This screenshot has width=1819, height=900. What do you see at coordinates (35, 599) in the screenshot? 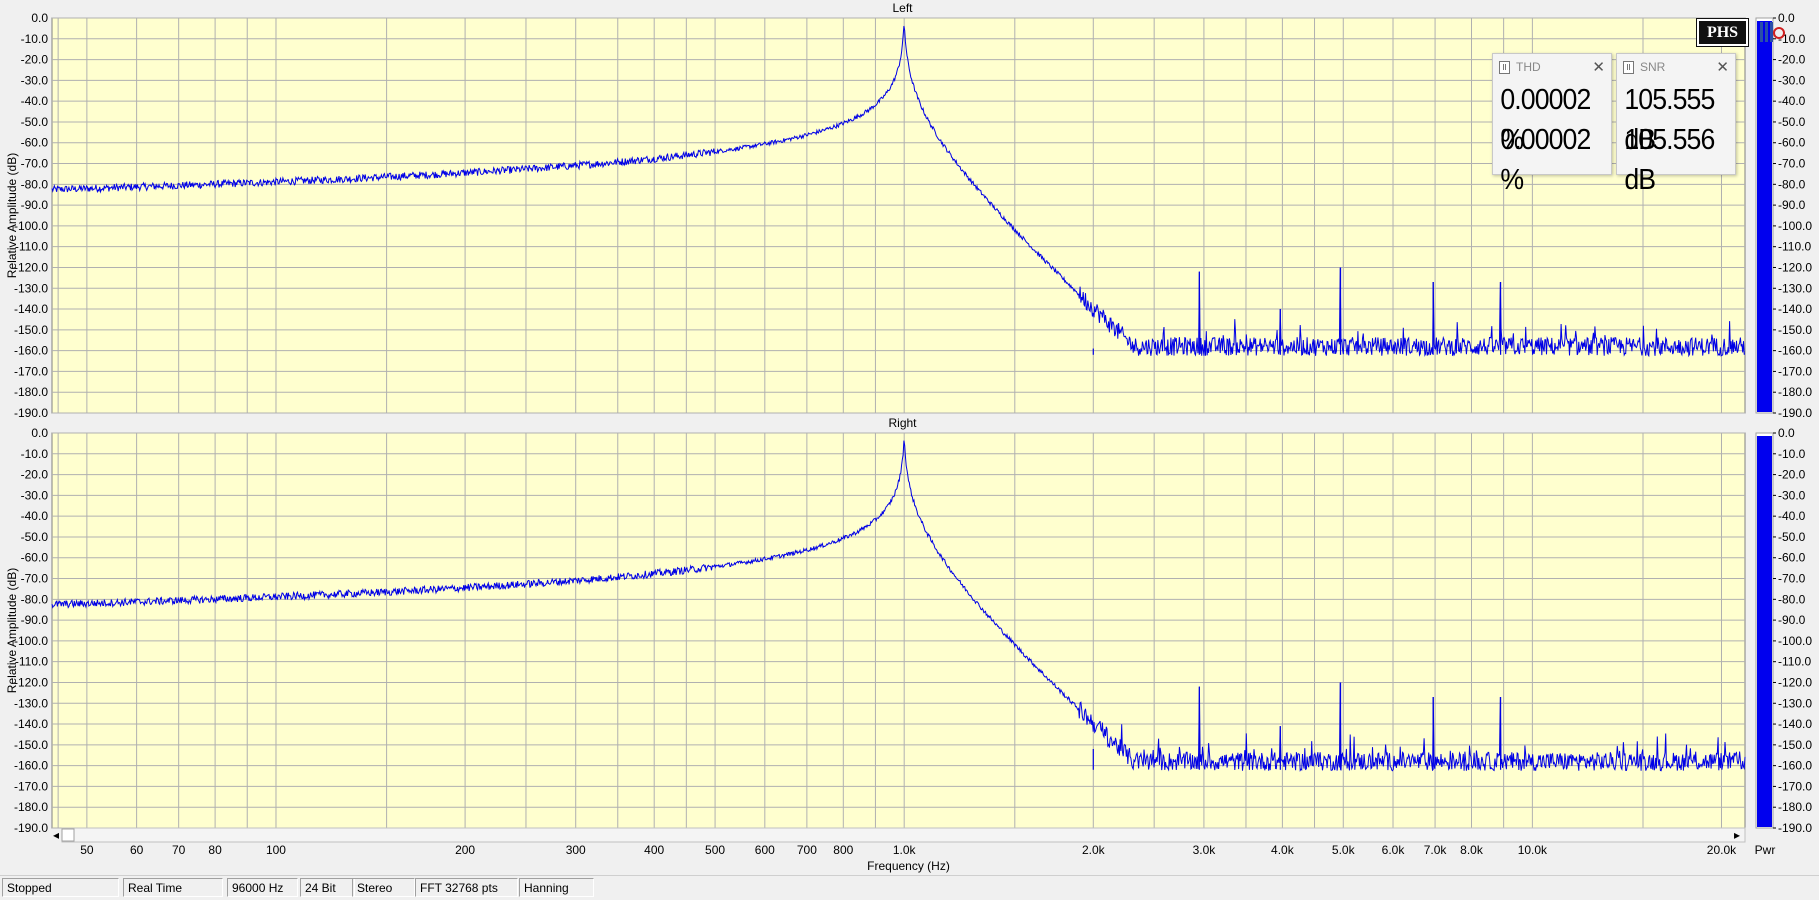
I see `y-tick-label: -80.0` at bounding box center [35, 599].